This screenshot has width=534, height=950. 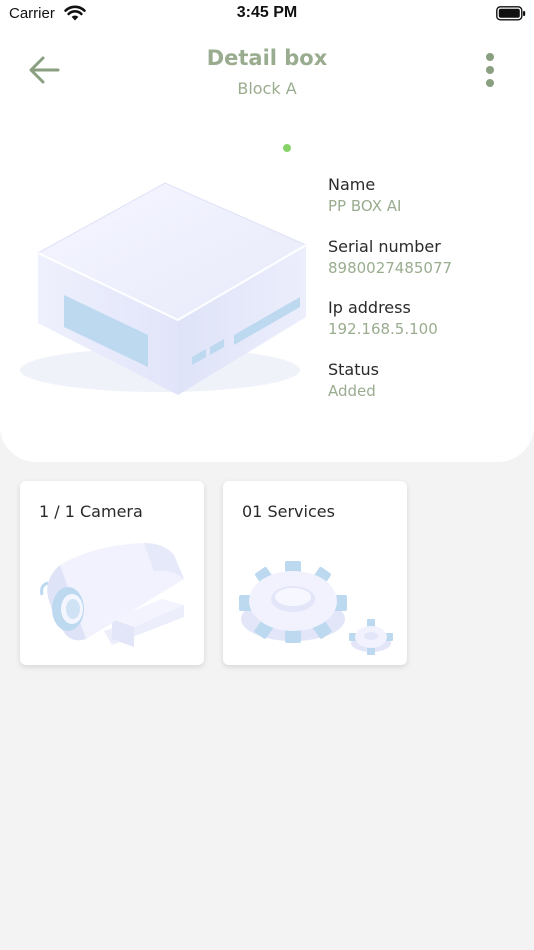 What do you see at coordinates (369, 307) in the screenshot?
I see `ip-address-label: Ip address` at bounding box center [369, 307].